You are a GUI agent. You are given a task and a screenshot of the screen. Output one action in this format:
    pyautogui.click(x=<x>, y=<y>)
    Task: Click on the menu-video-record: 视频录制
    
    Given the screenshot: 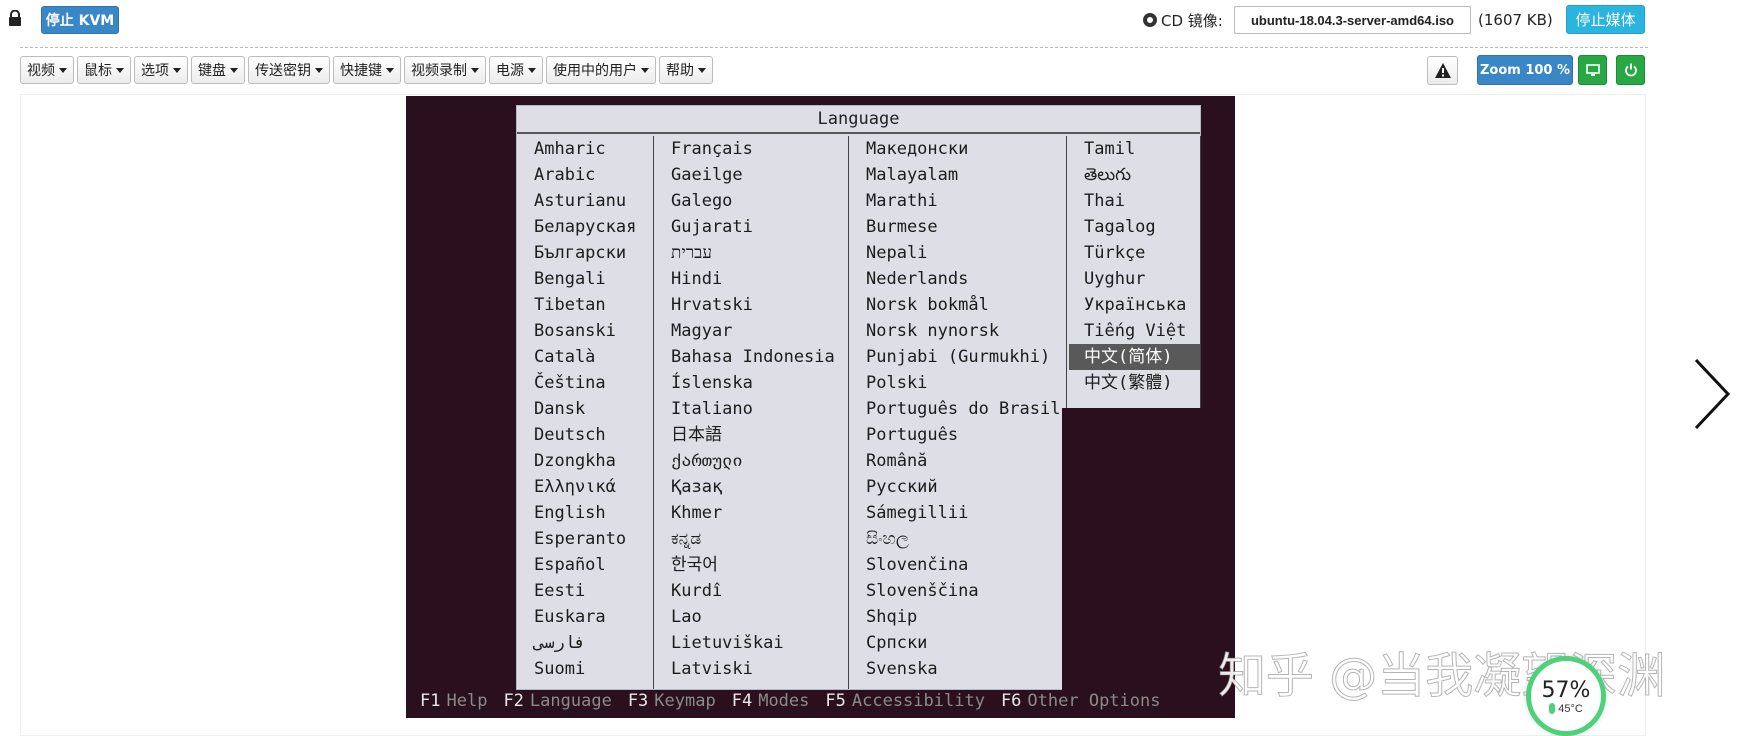 What is the action you would take?
    pyautogui.click(x=445, y=70)
    